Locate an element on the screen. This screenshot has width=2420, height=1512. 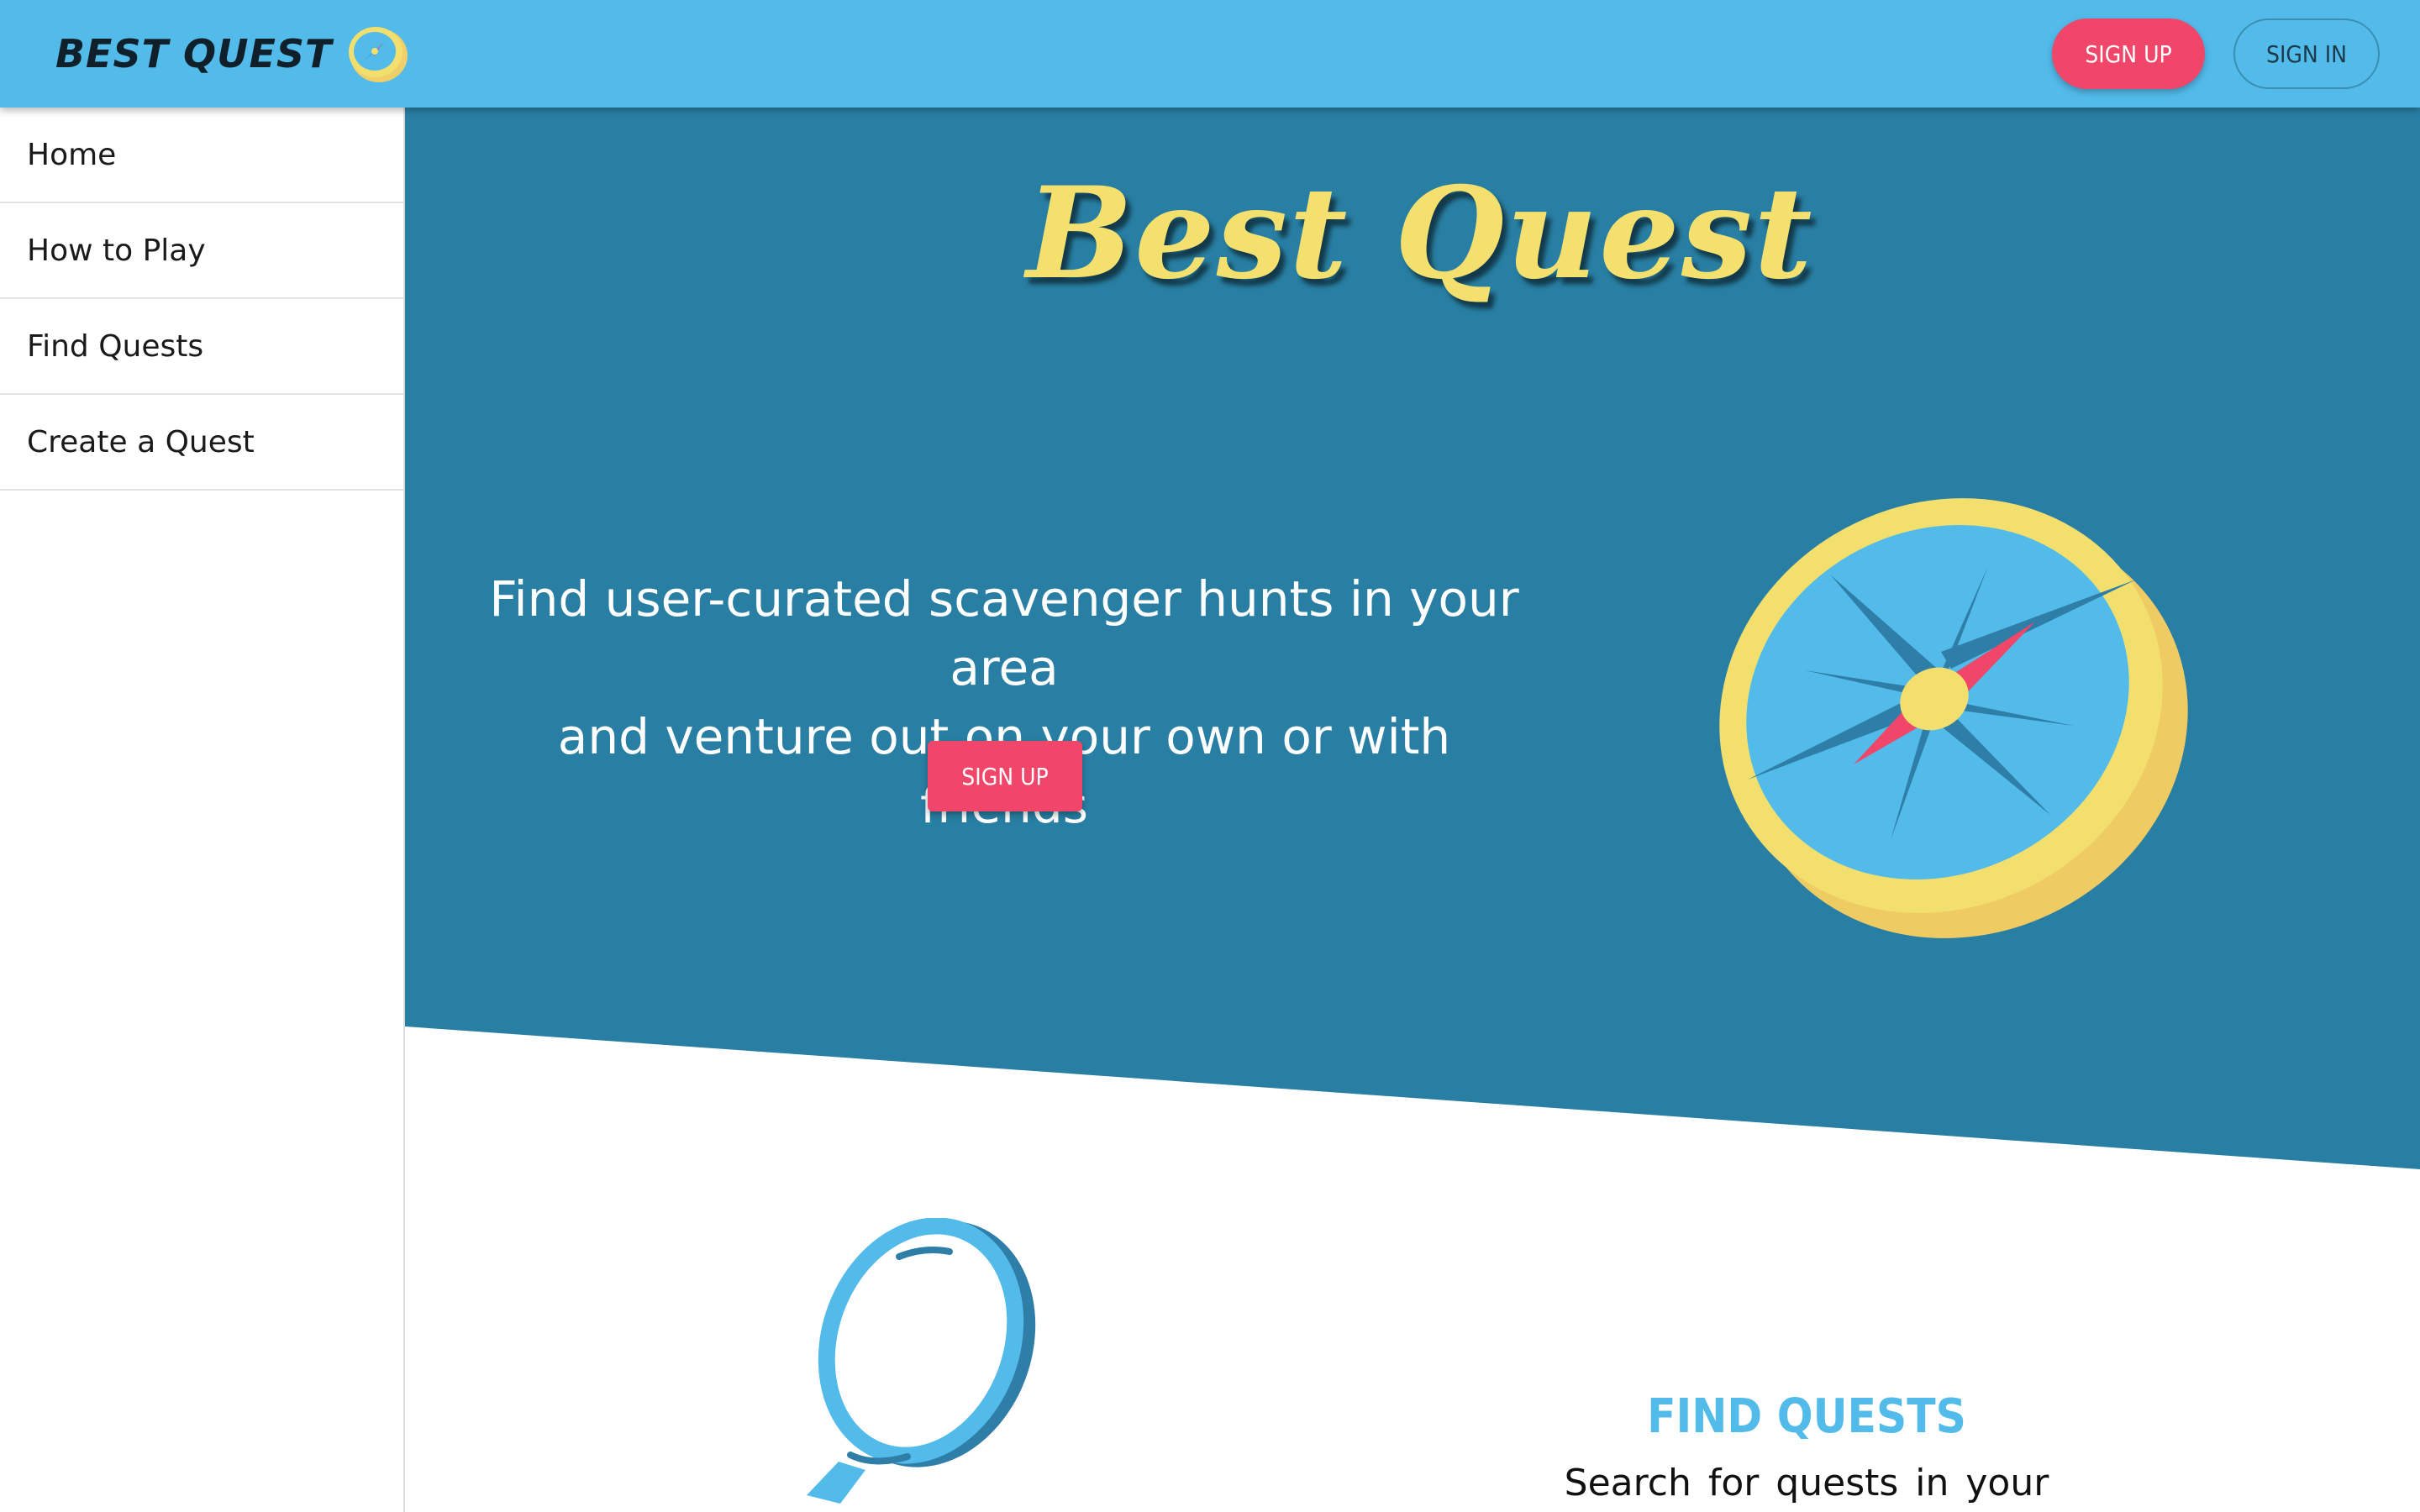
brand-name: BEST QUEST is located at coordinates (194, 53).